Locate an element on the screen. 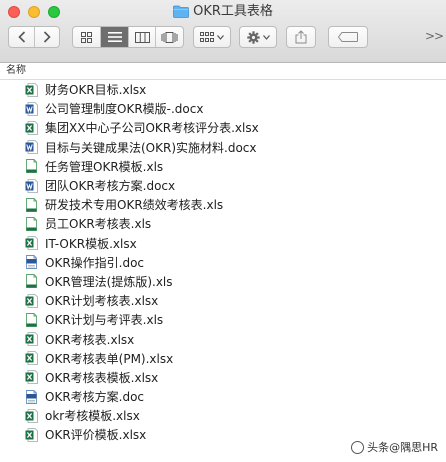  arrange-button is located at coordinates (212, 37).